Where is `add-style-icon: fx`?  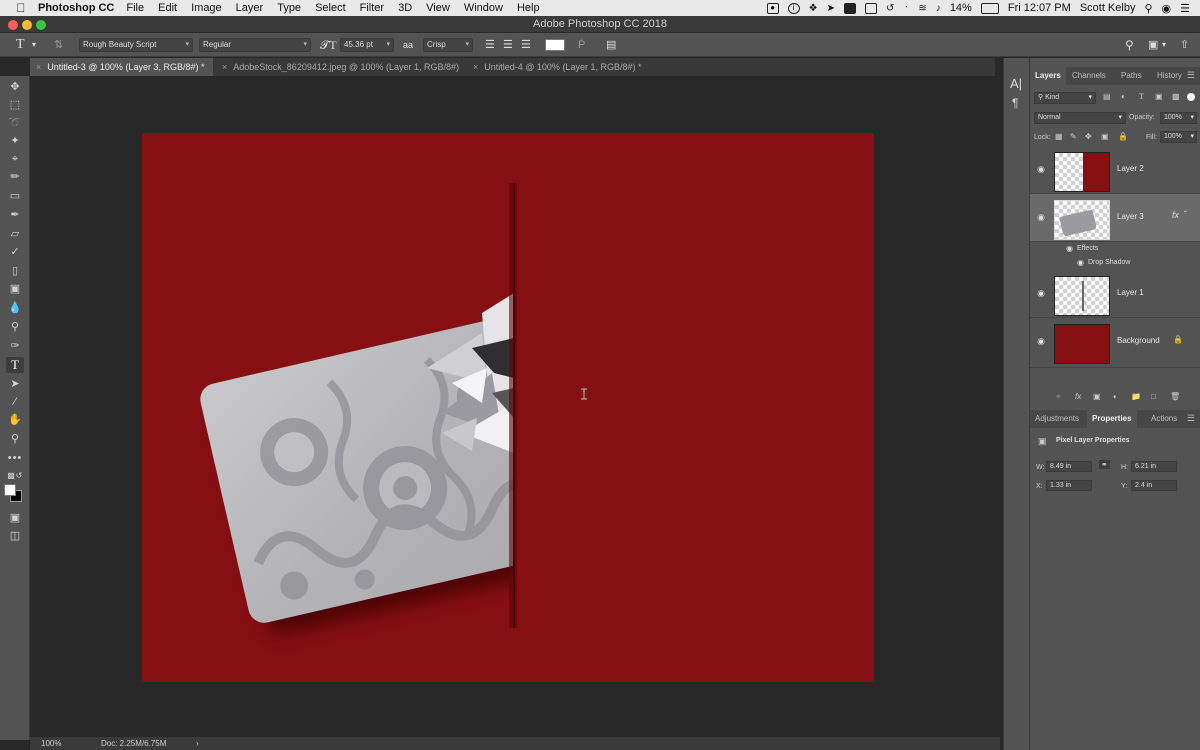 add-style-icon: fx is located at coordinates (1078, 396).